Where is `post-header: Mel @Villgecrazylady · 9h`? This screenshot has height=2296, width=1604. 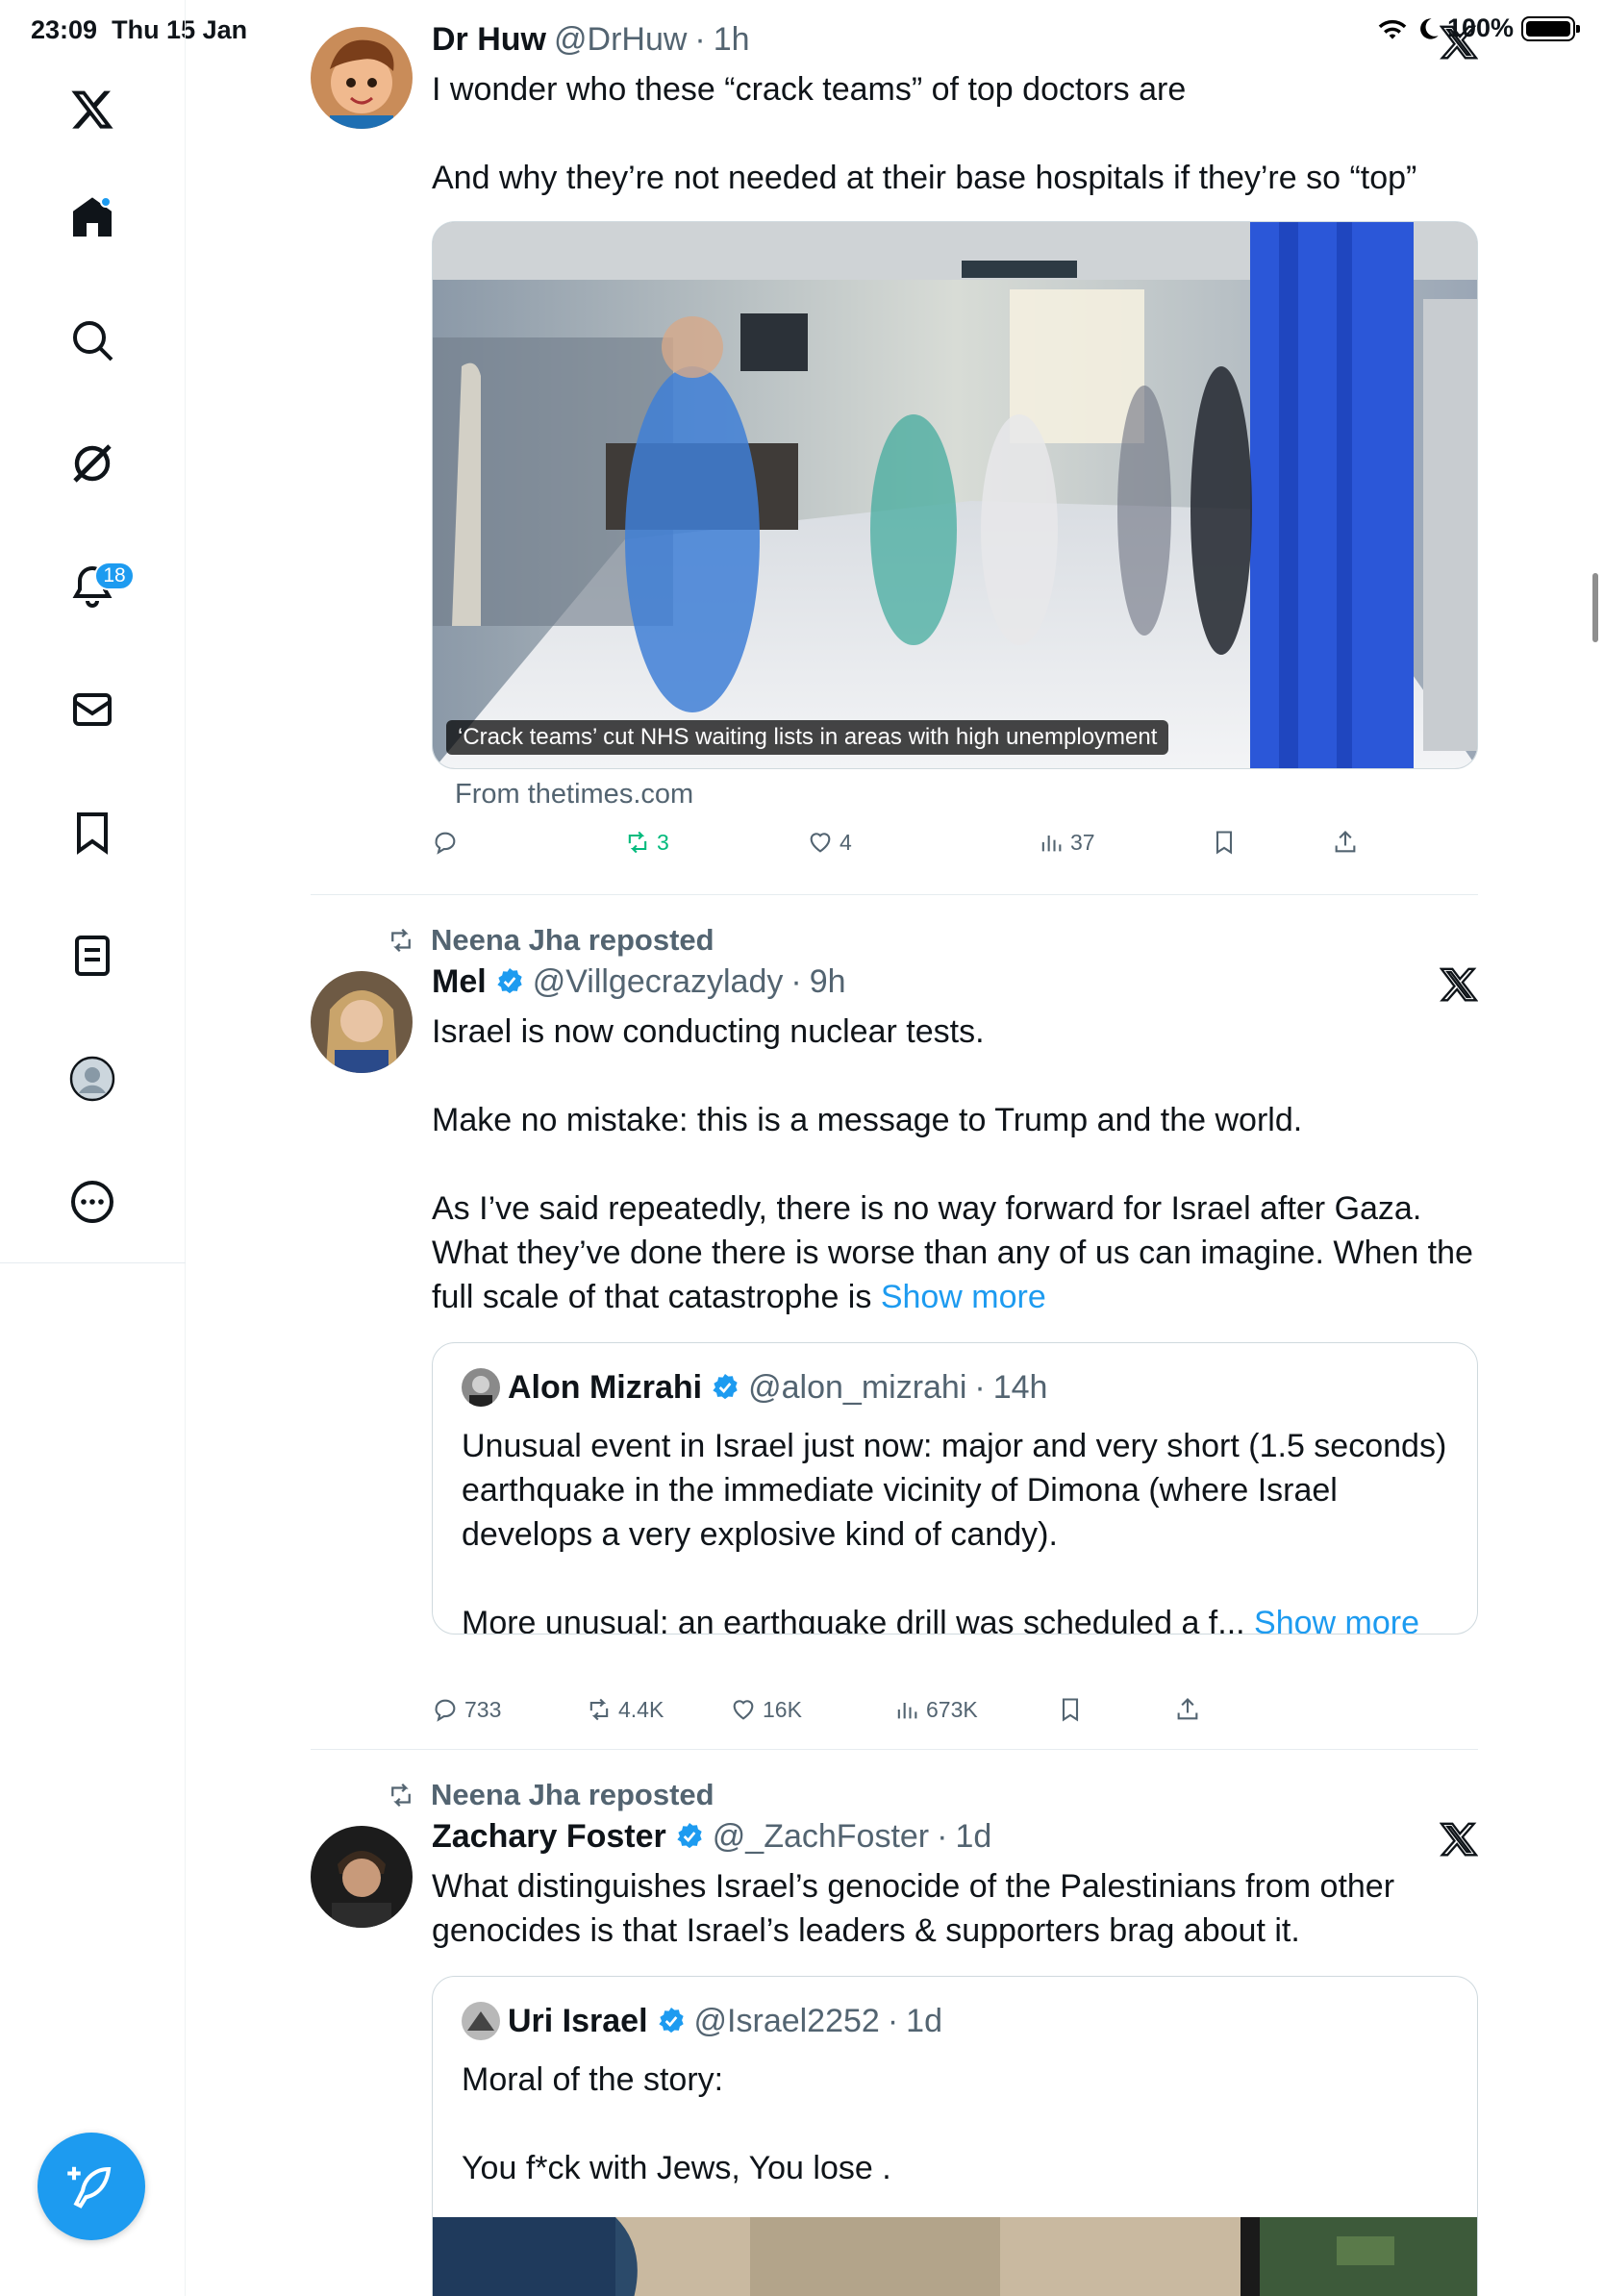
post-header: Mel @Villgecrazylady · 9h is located at coordinates (955, 981).